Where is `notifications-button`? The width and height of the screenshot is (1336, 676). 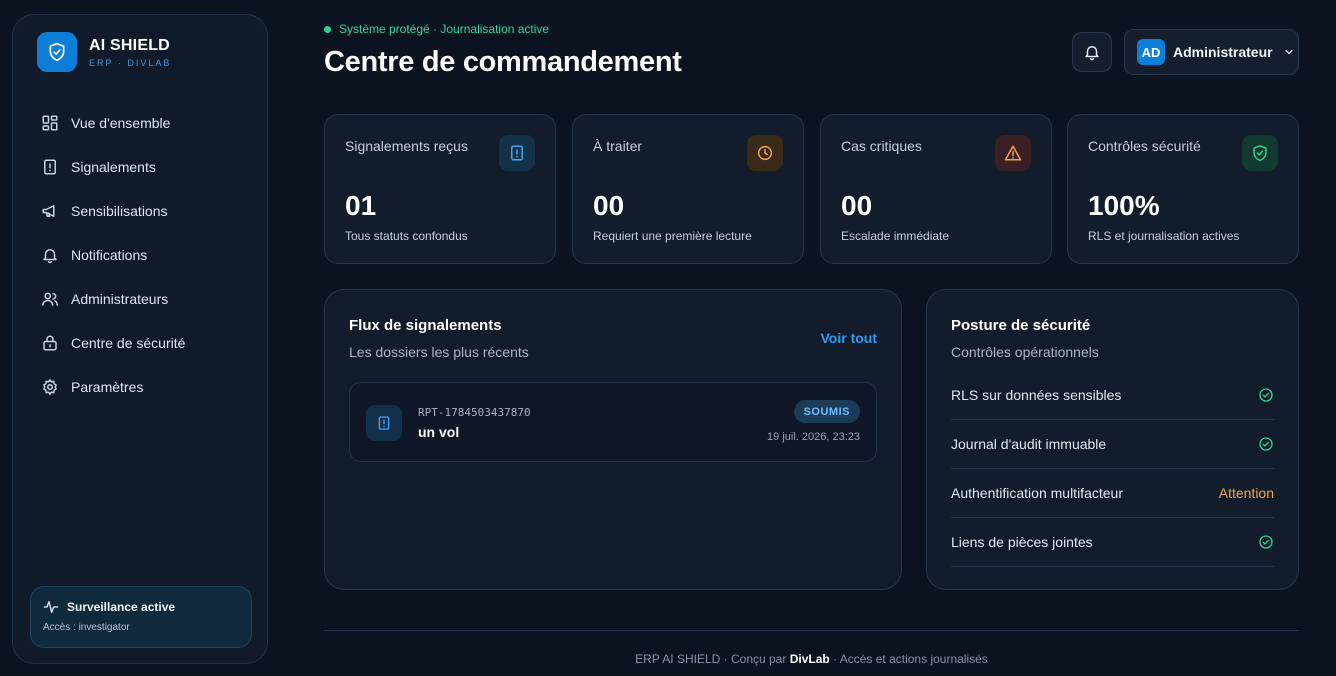
notifications-button is located at coordinates (1092, 52).